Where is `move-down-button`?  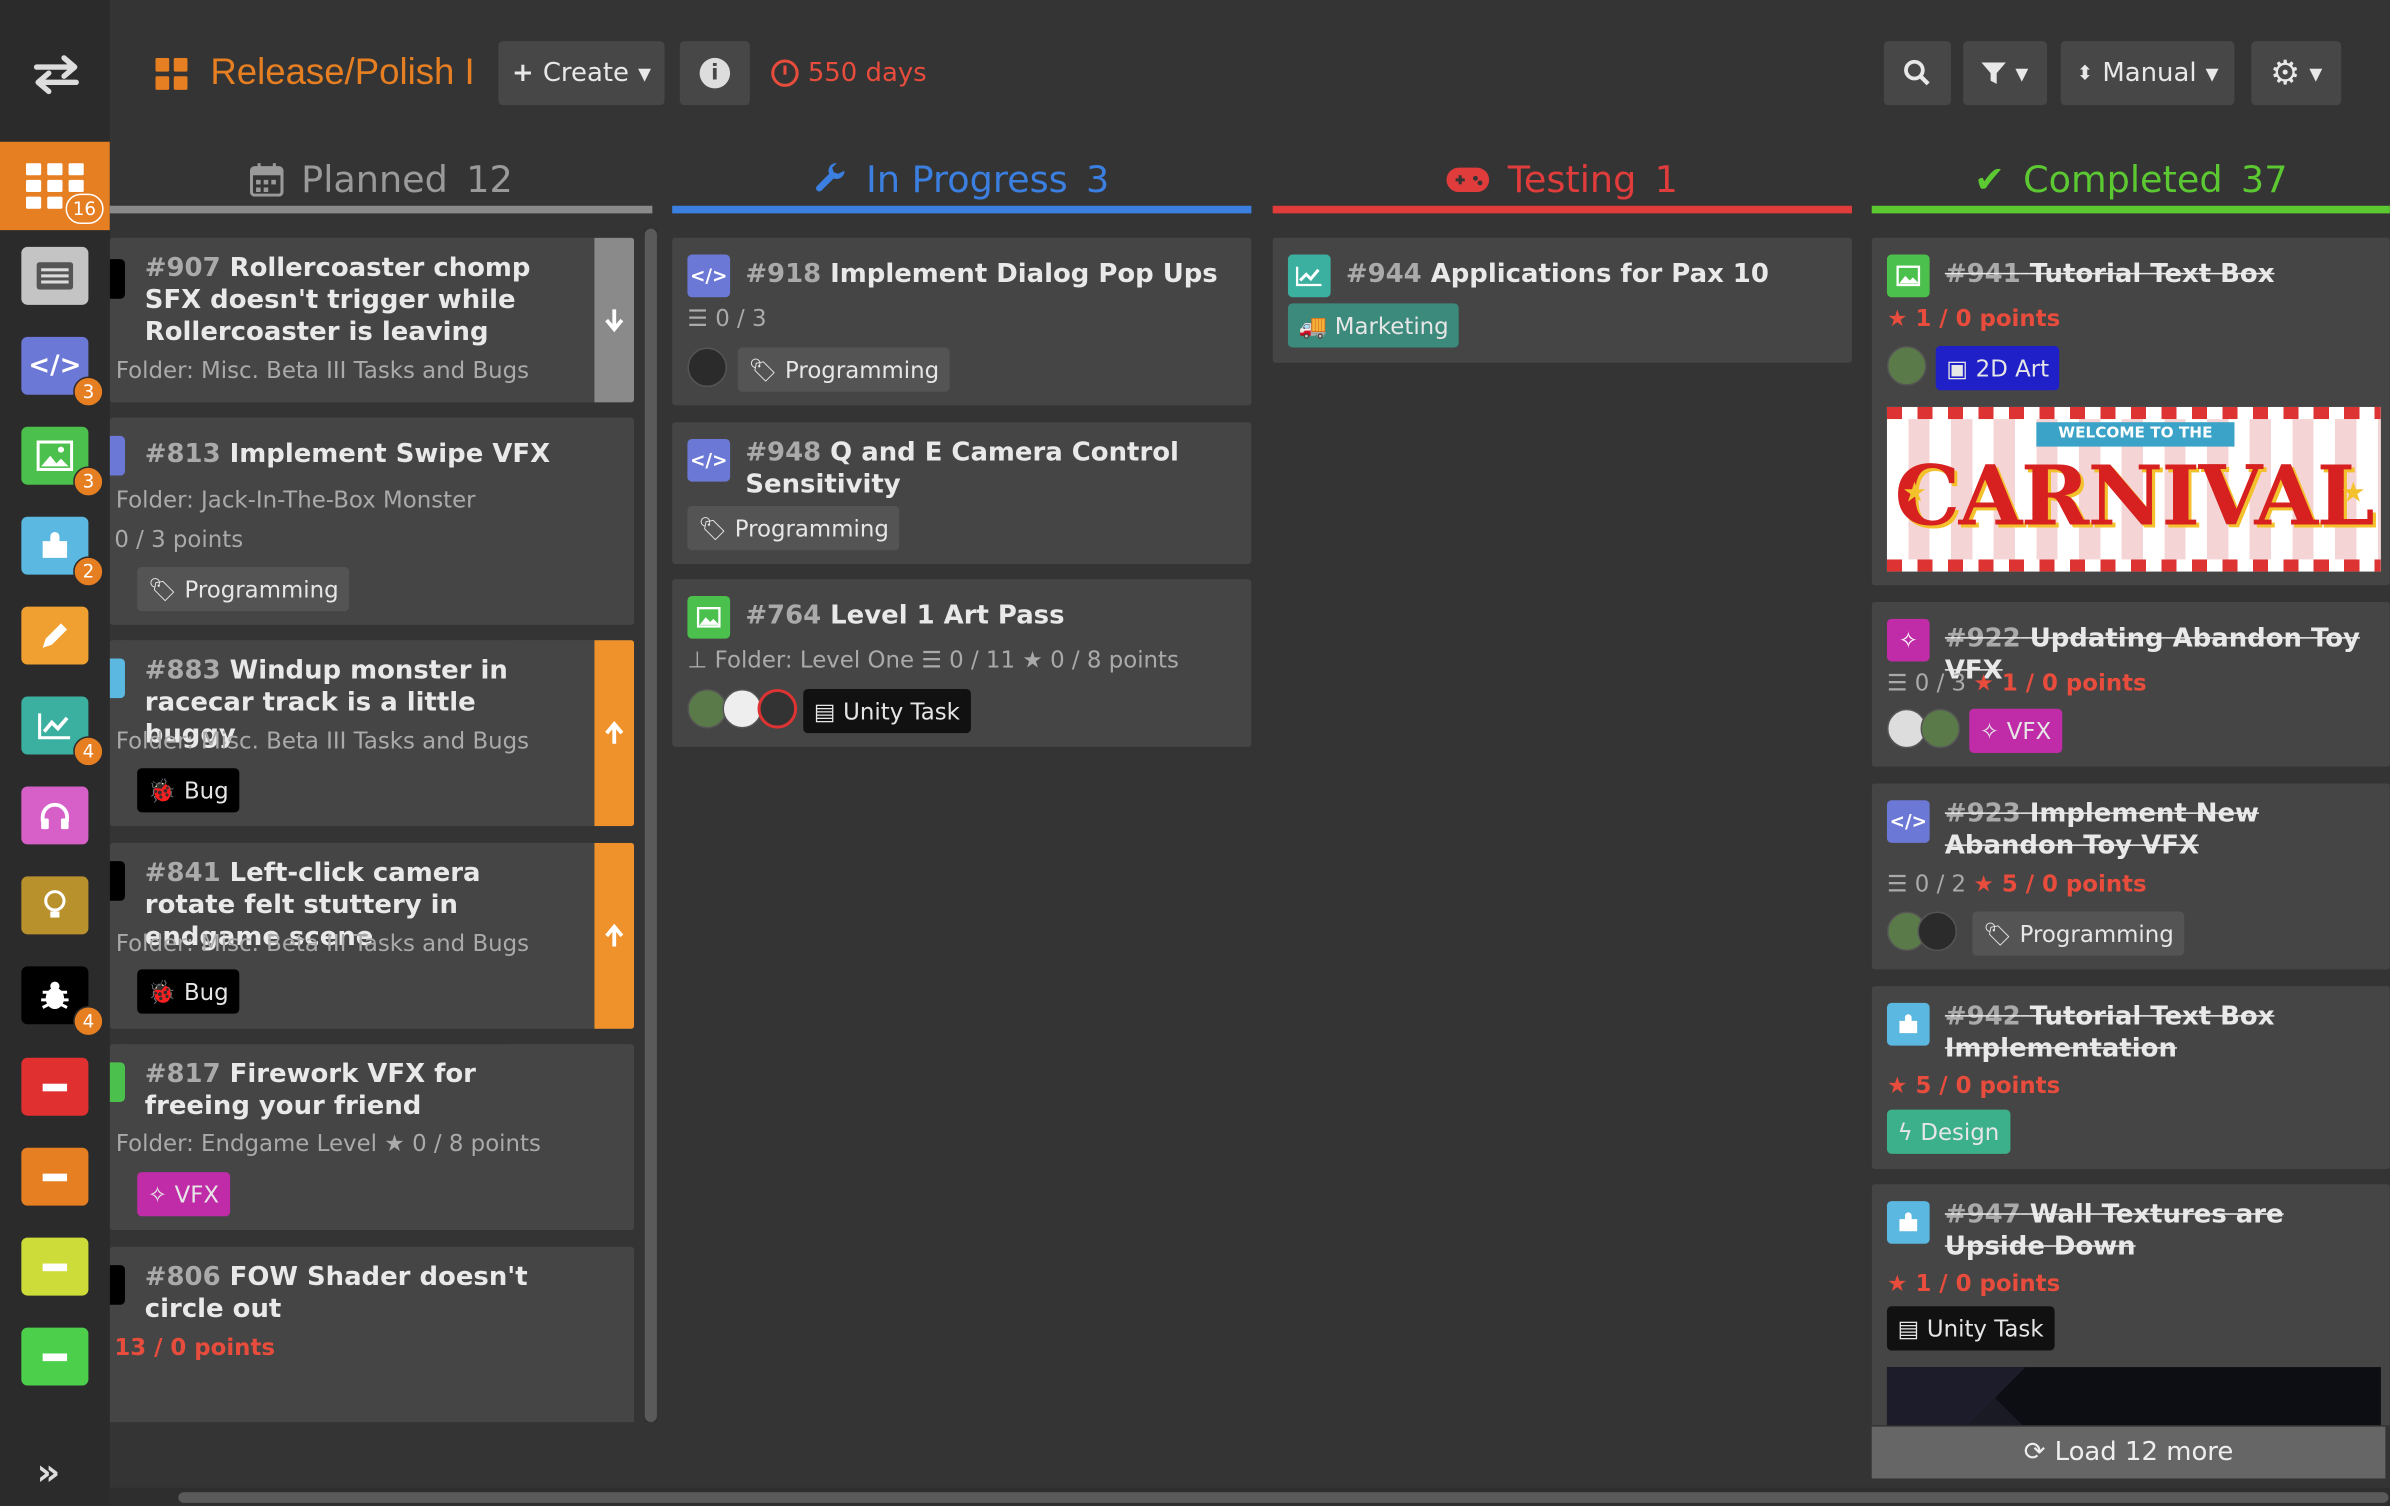 move-down-button is located at coordinates (614, 320).